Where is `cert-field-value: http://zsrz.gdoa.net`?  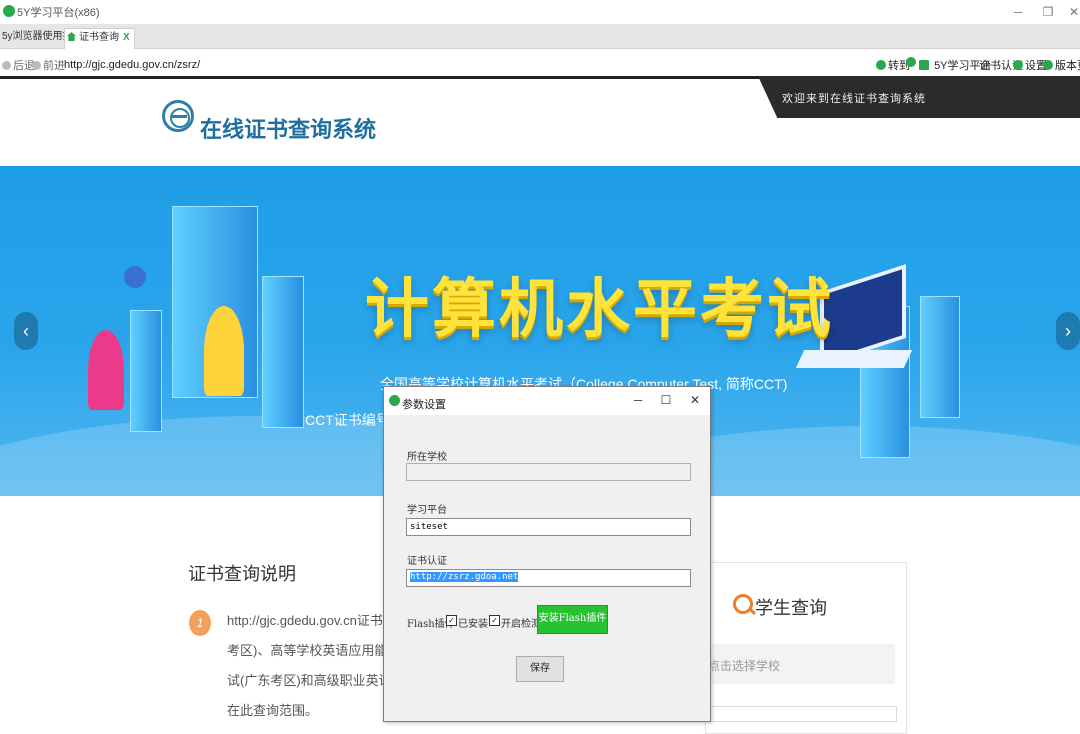
cert-field-value: http://zsrz.gdoa.net is located at coordinates (464, 577).